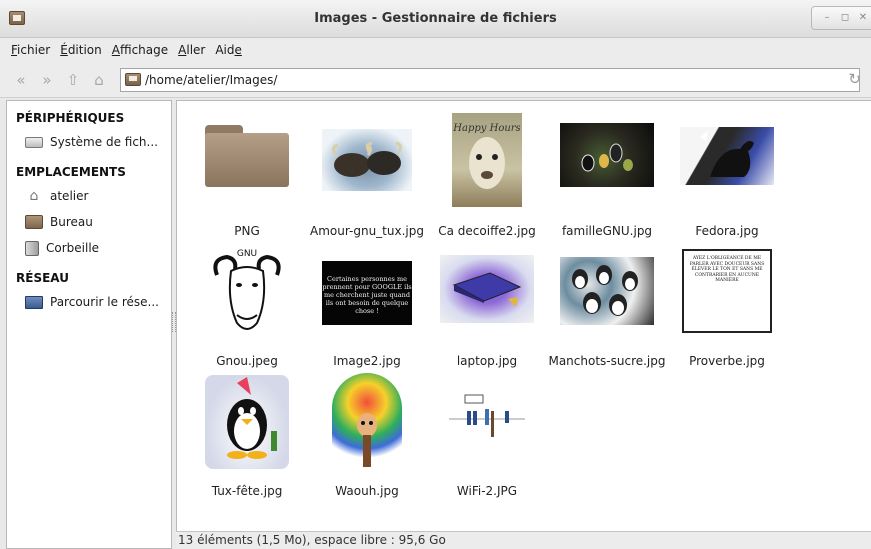 Image resolution: width=871 pixels, height=549 pixels. I want to click on sidebar-item-corbeille: Corbeille, so click(89, 248).